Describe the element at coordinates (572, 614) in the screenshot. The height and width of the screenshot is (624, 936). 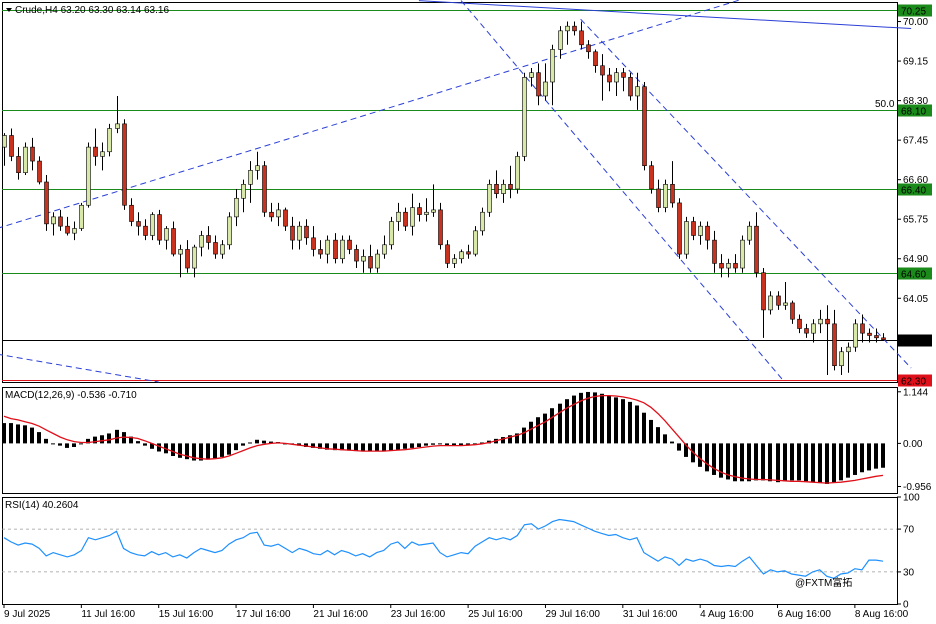
I see `x-tick-label: 29 Jul 16:00` at that location.